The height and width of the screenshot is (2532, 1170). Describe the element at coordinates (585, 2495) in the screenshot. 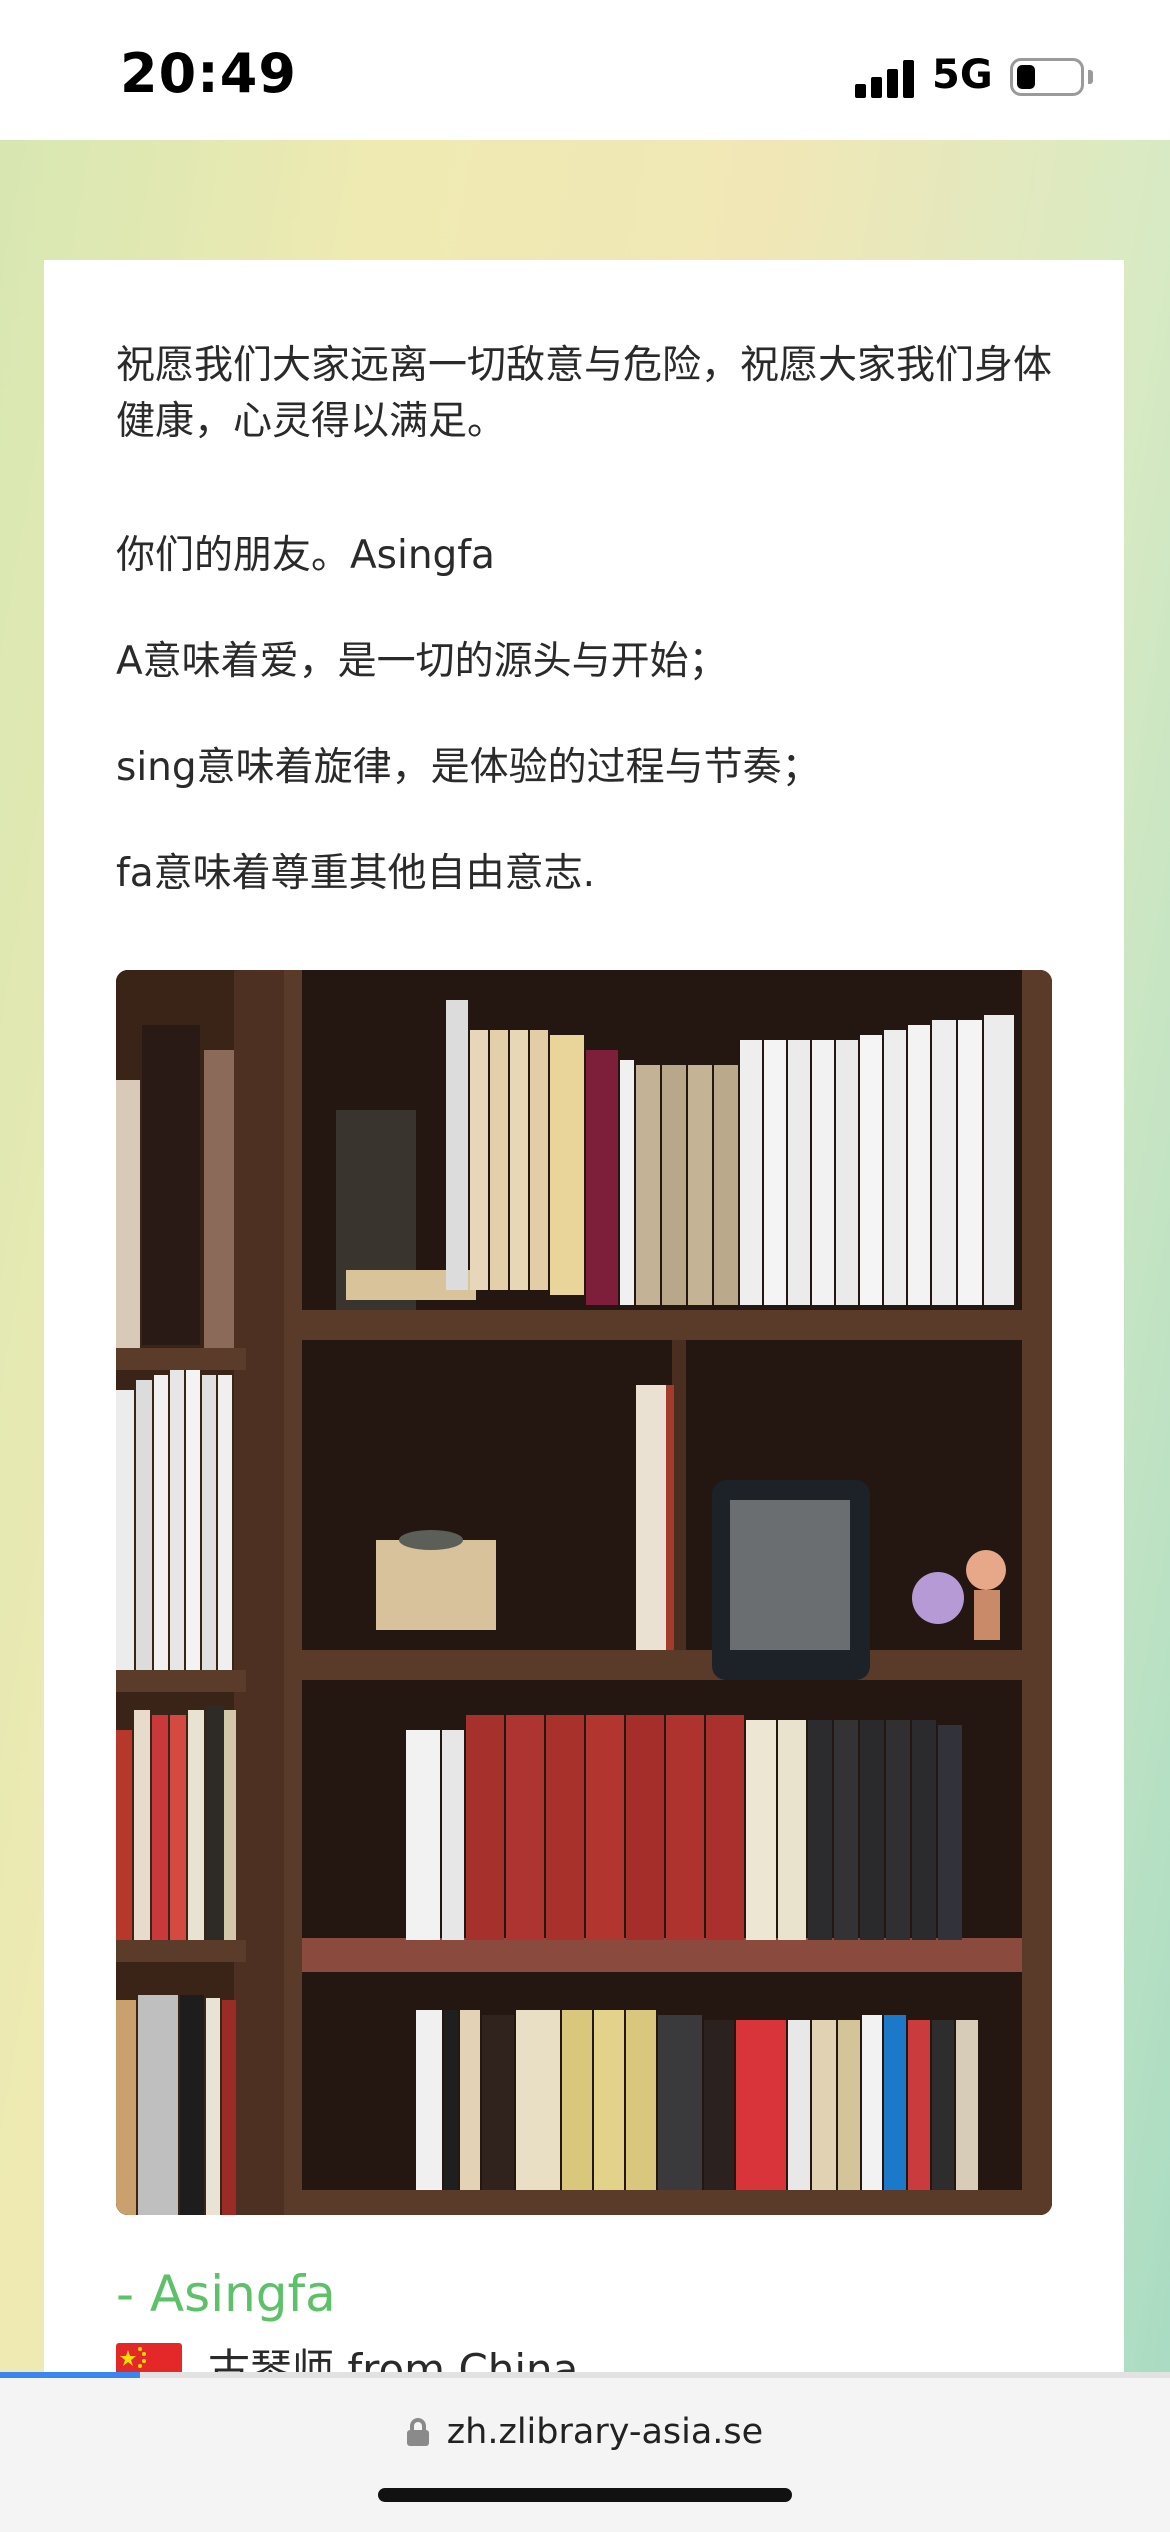

I see `home-indicator` at that location.